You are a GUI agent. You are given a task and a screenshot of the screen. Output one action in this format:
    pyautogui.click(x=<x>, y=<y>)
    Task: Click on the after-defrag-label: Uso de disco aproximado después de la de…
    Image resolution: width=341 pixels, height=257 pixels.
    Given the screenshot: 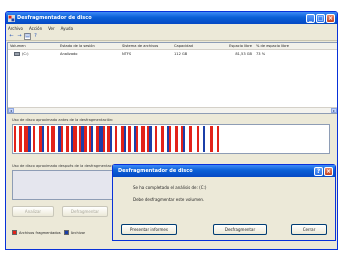 What is the action you would take?
    pyautogui.click(x=65, y=166)
    